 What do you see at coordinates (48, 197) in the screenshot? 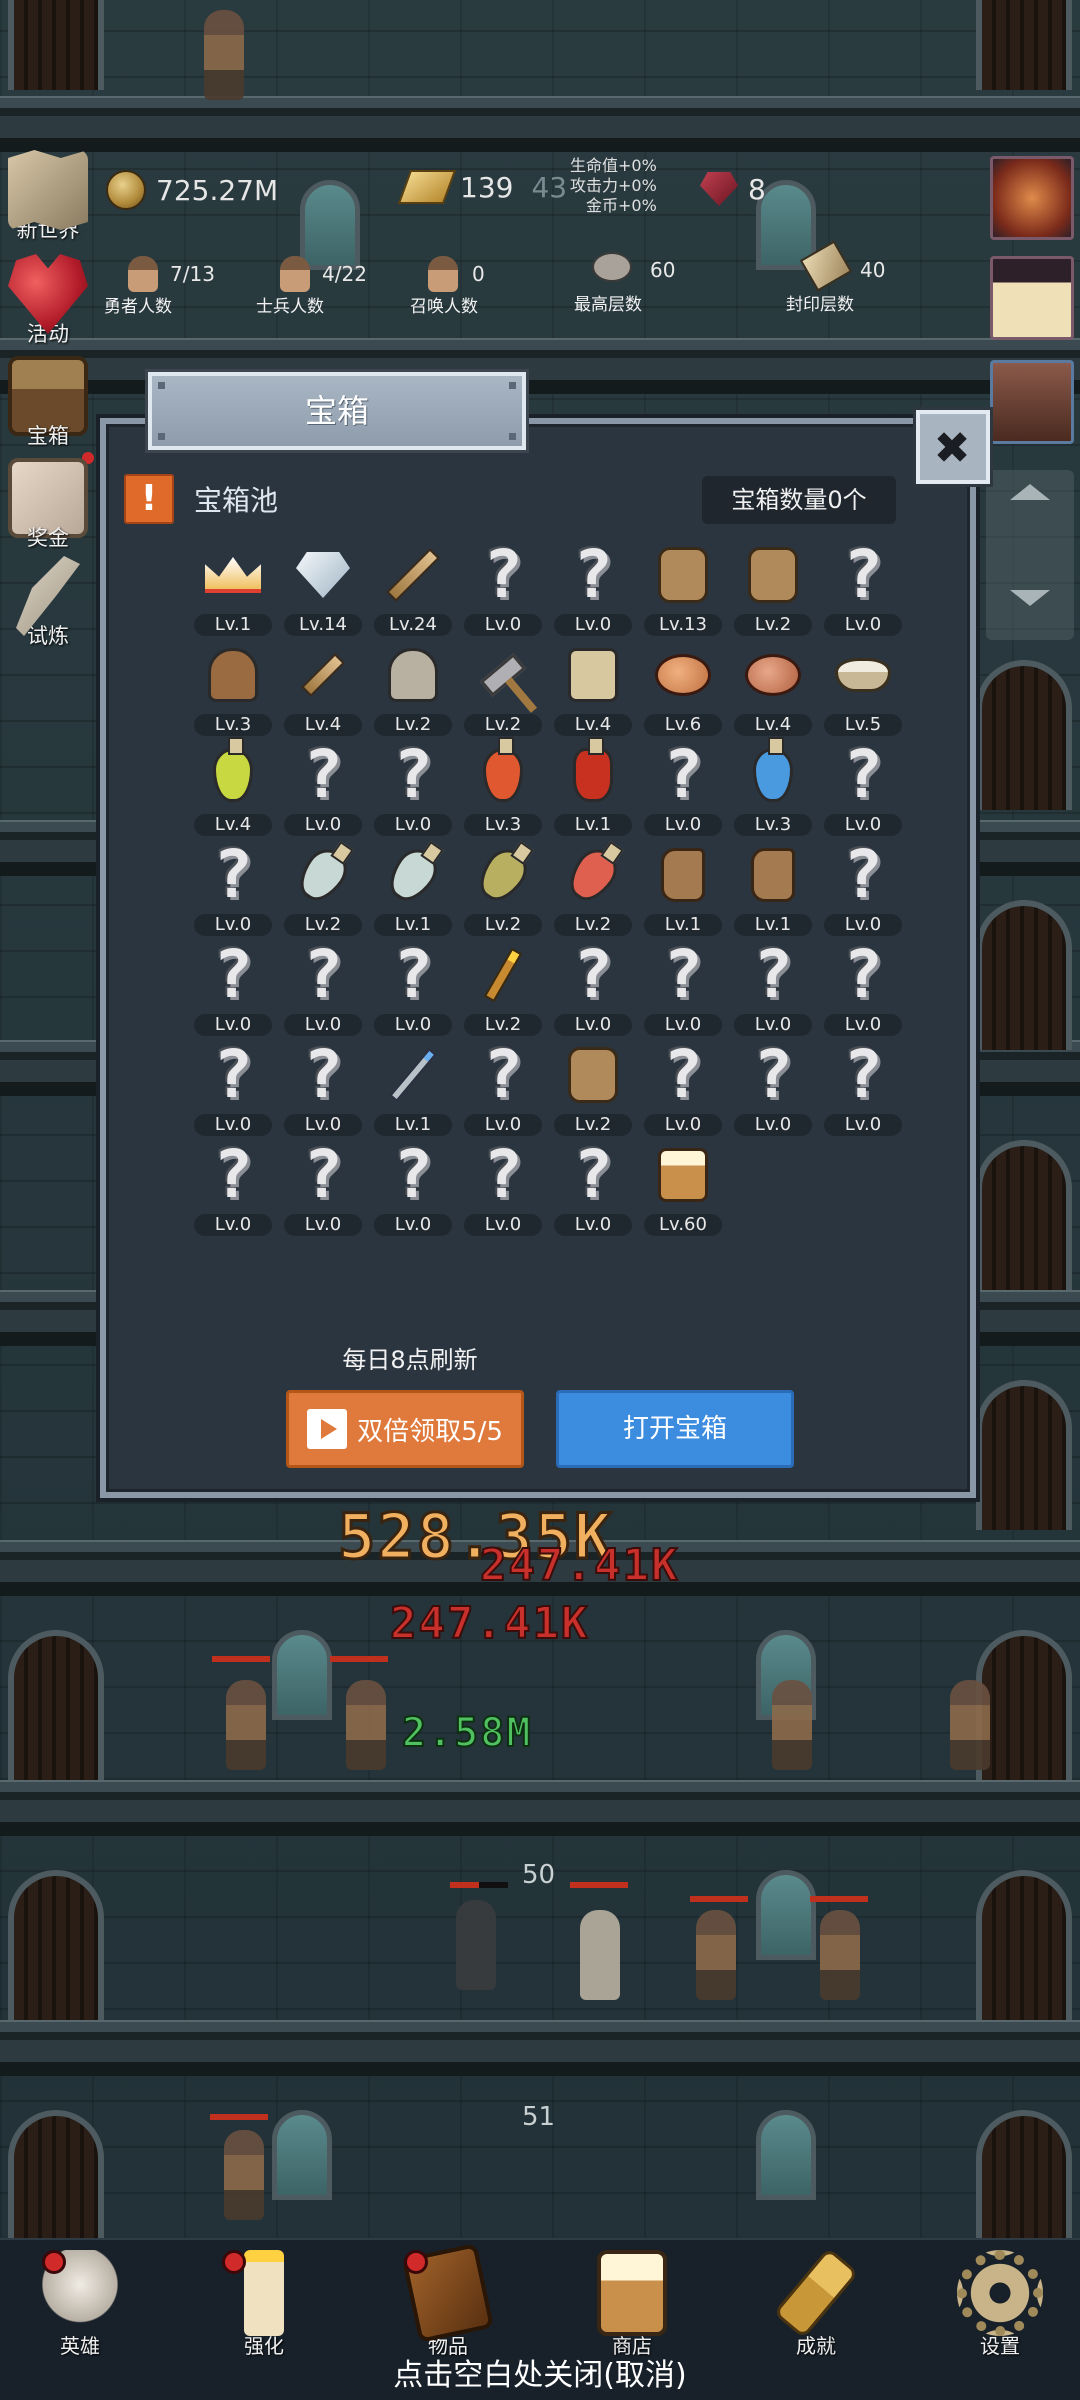
I see `side-menu-new-world: 新世界` at bounding box center [48, 197].